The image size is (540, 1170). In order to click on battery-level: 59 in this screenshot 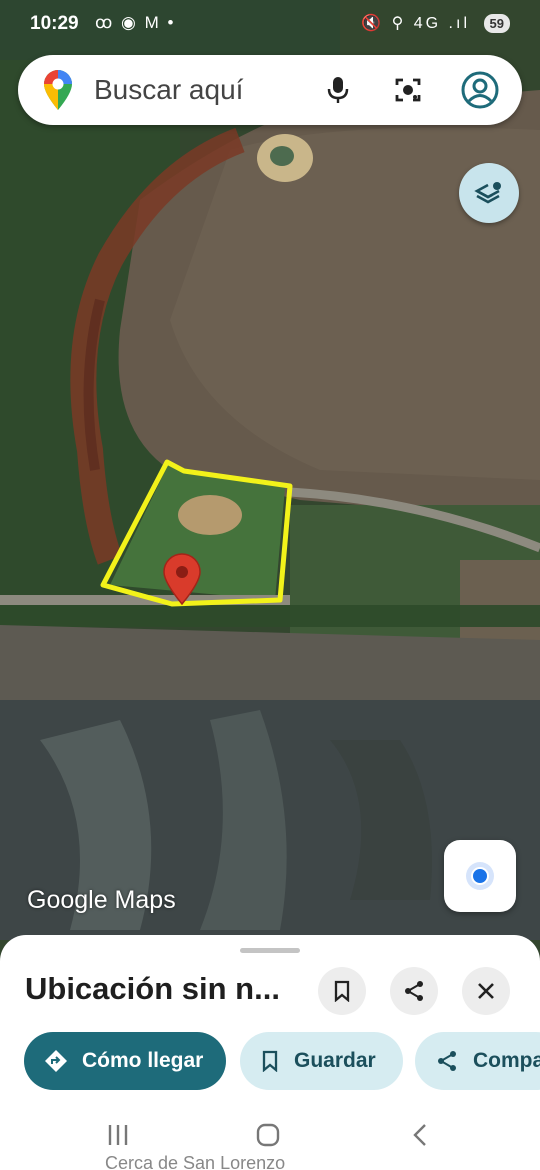, I will do `click(496, 23)`.